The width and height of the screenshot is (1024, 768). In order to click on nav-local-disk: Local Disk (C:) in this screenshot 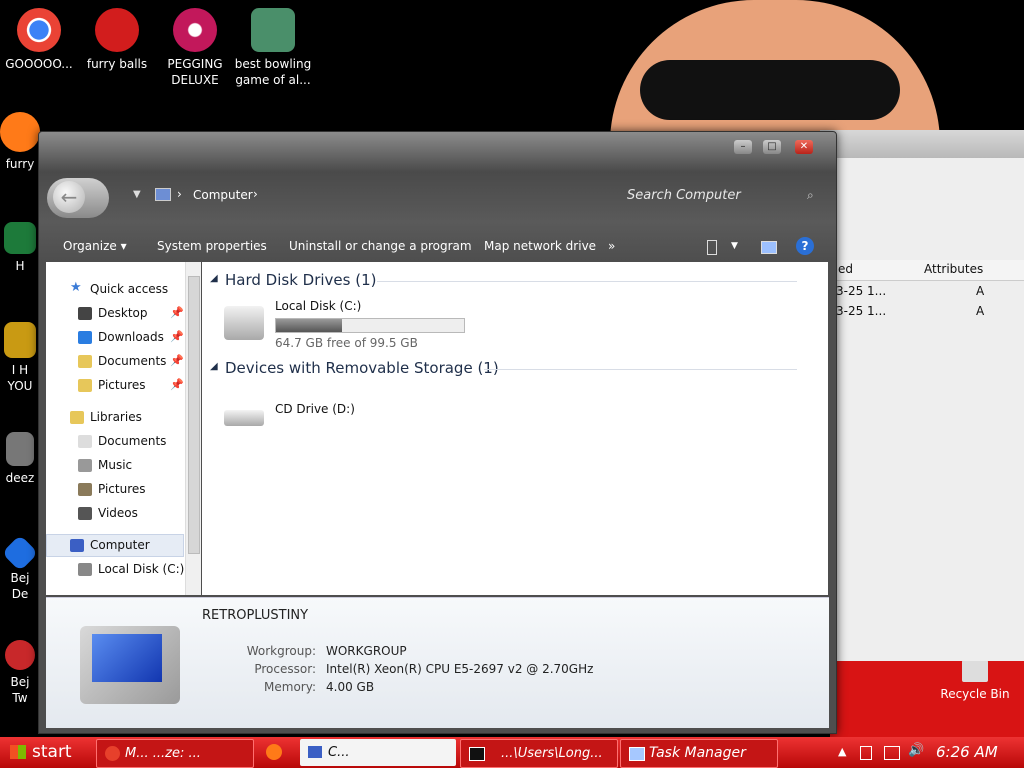, I will do `click(141, 569)`.